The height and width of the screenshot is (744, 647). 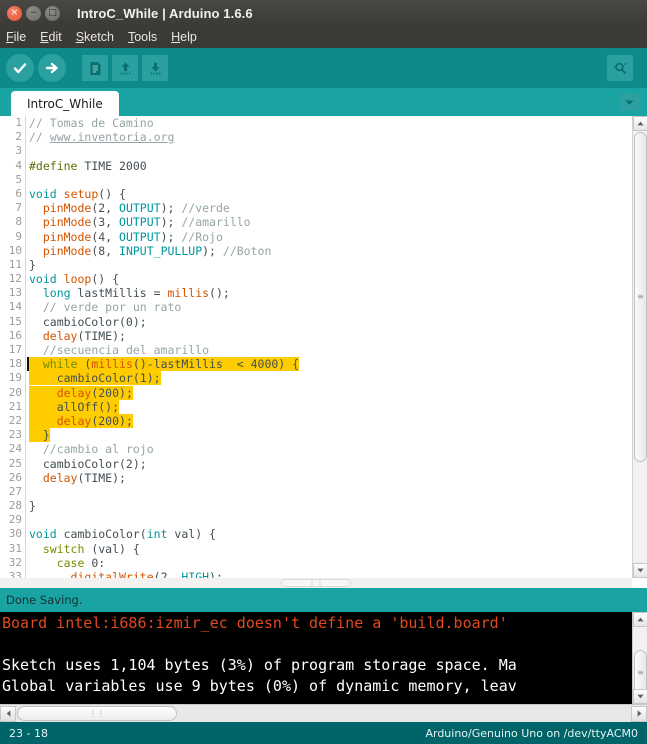 I want to click on console-horizontal-scrollbar: ⋮⋮, so click(x=323, y=713).